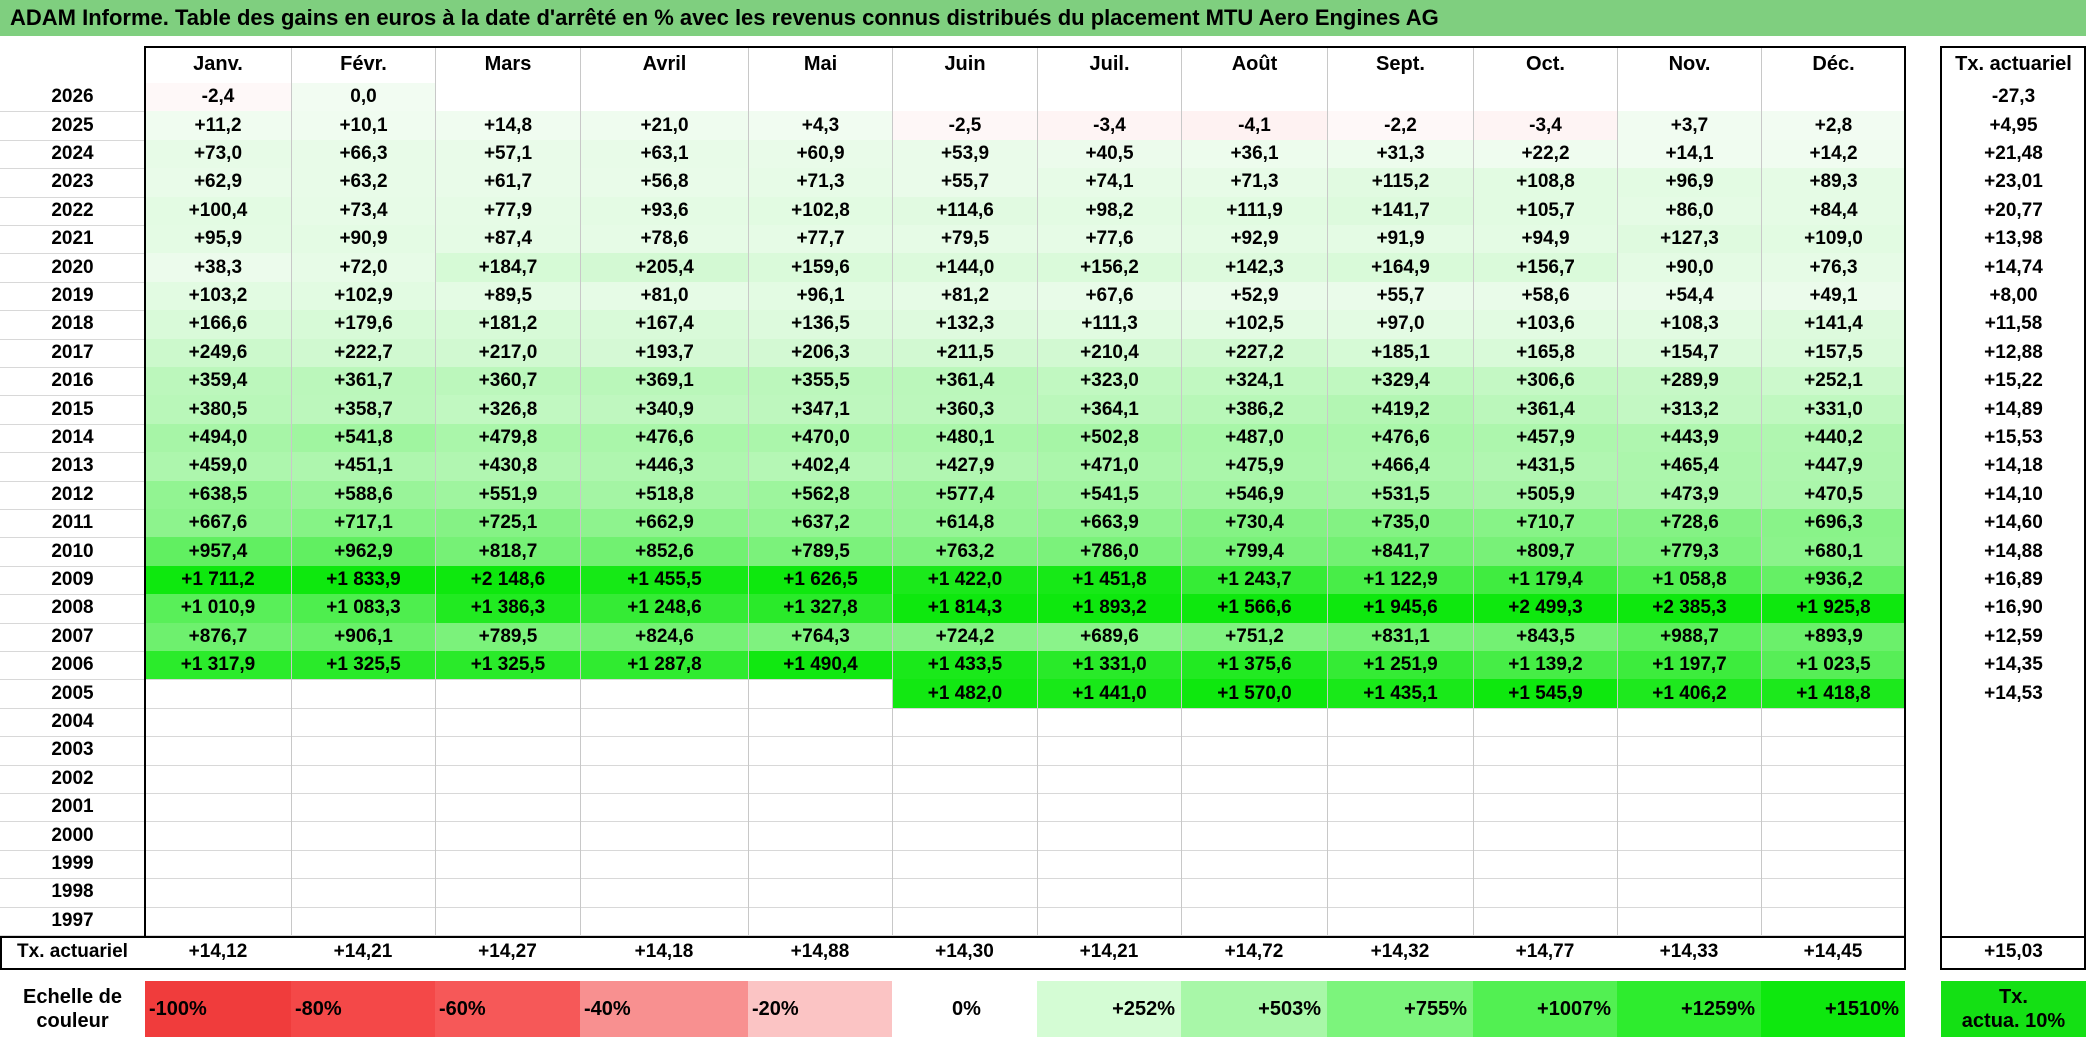 Image resolution: width=2086 pixels, height=1037 pixels. Describe the element at coordinates (664, 466) in the screenshot. I see `value-cell: +446,3` at that location.